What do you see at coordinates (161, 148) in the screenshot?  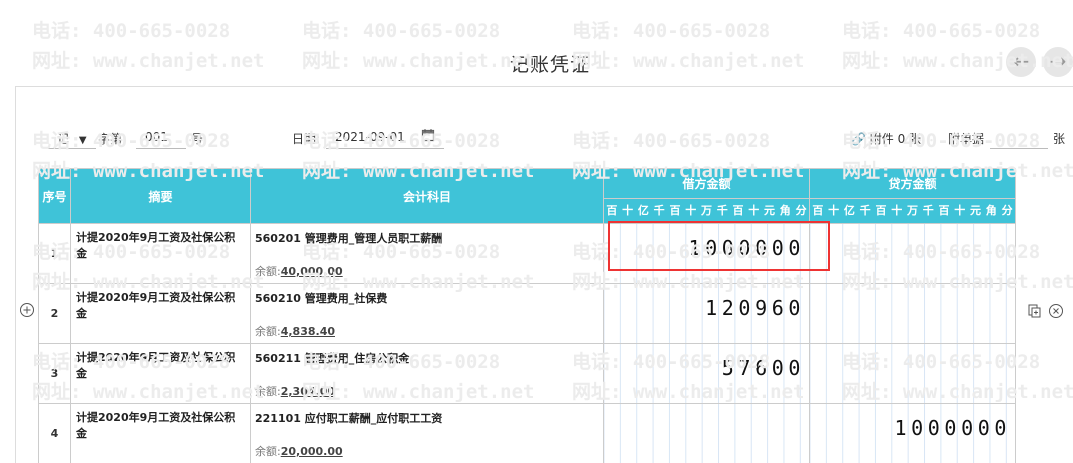 I see `voucher-number-underline` at bounding box center [161, 148].